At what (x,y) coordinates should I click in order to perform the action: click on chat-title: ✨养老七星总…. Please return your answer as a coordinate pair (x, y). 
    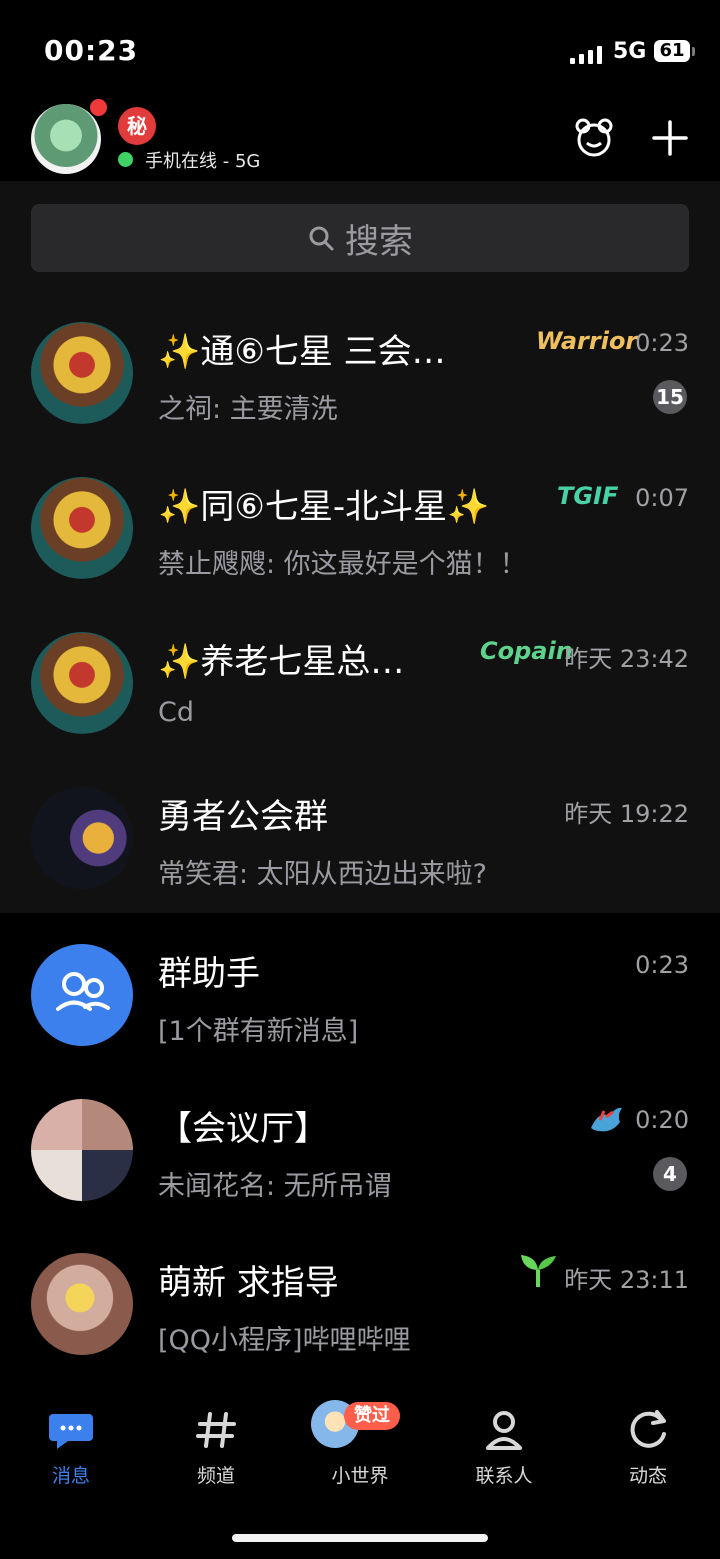
    Looking at the image, I should click on (281, 662).